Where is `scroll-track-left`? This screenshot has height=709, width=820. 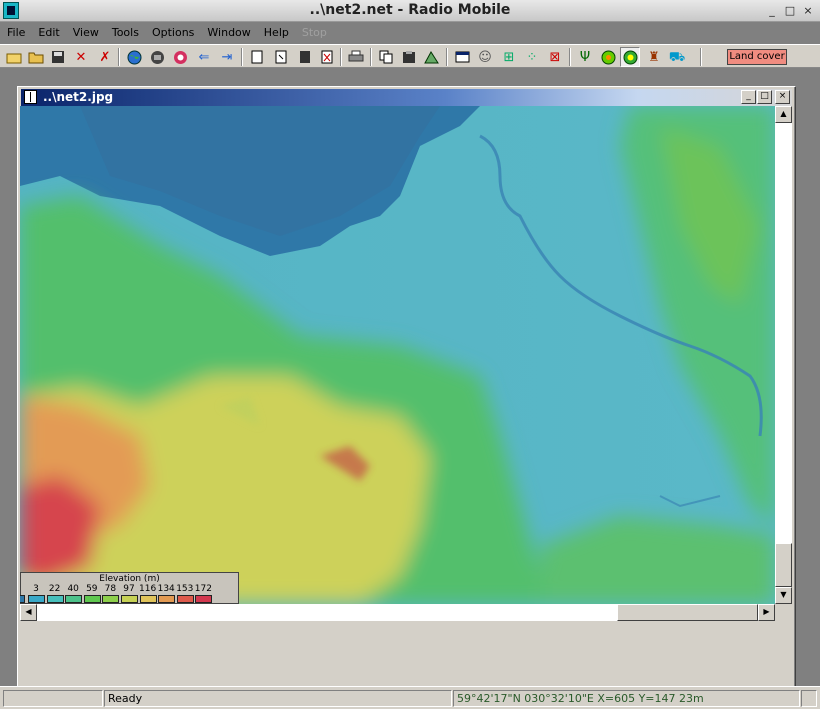
scroll-track-left is located at coordinates (327, 612).